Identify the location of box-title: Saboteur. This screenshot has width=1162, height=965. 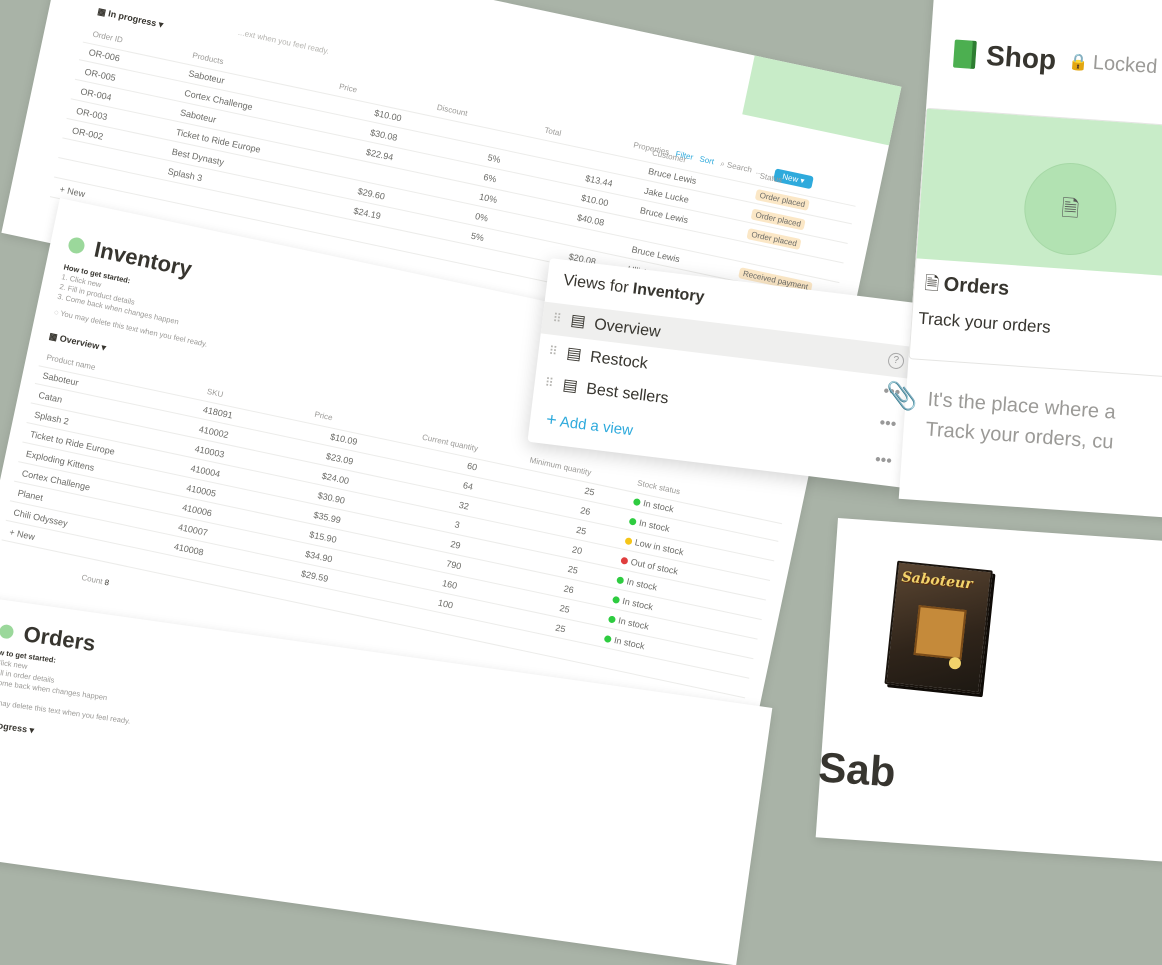
(937, 581).